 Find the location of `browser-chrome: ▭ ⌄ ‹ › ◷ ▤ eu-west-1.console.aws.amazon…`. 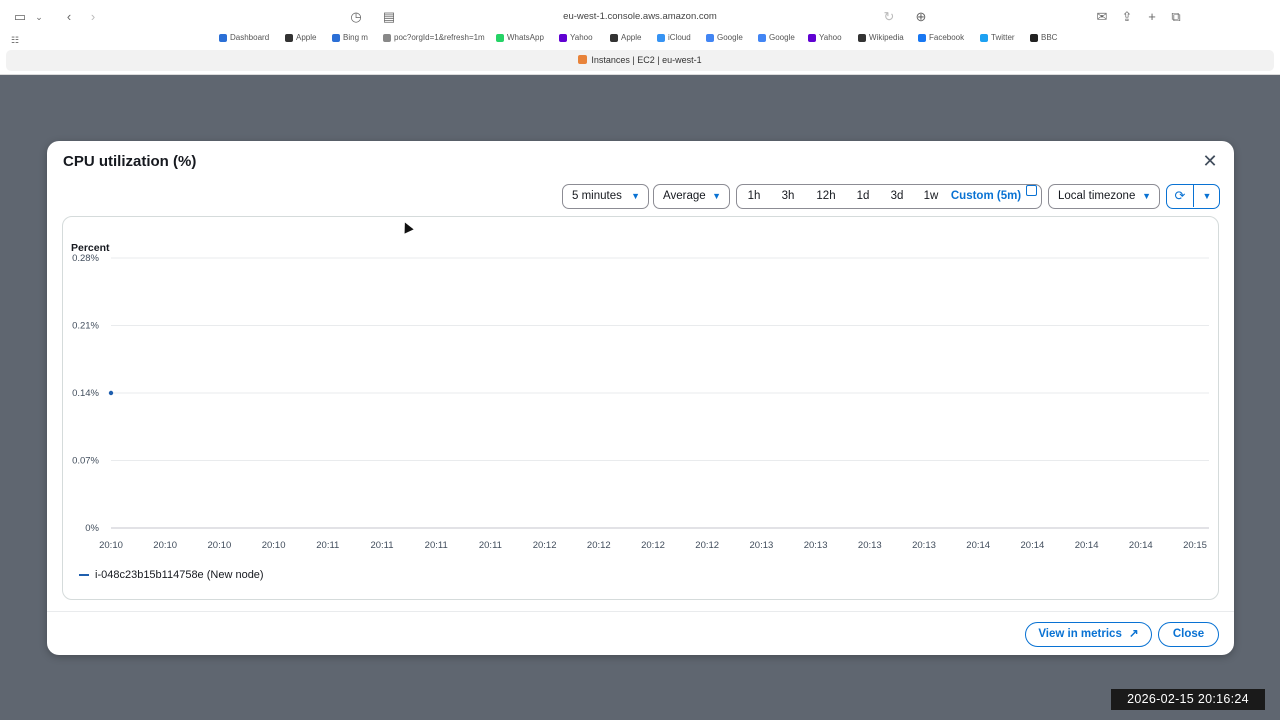

browser-chrome: ▭ ⌄ ‹ › ◷ ▤ eu-west-1.console.aws.amazon… is located at coordinates (640, 37).